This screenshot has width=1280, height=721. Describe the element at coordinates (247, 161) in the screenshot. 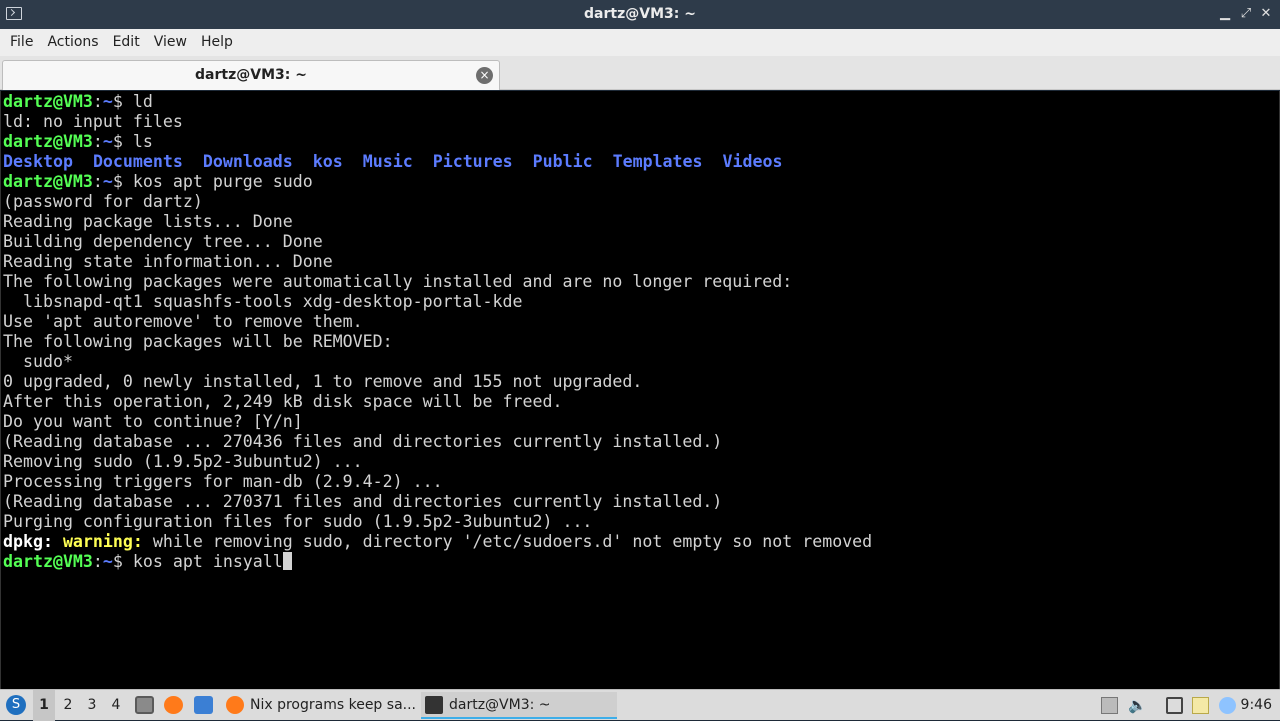

I see `dir-entry: Downloads` at that location.